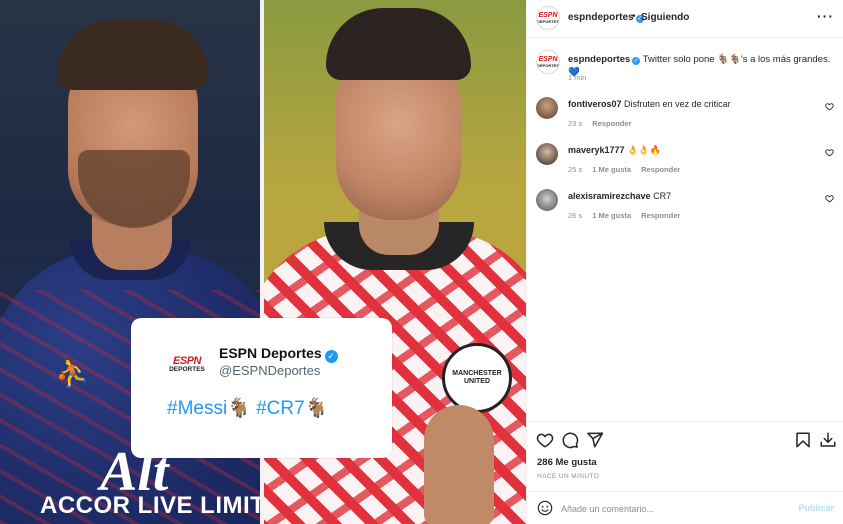 Image resolution: width=843 pixels, height=524 pixels. What do you see at coordinates (595, 104) in the screenshot?
I see `comment-username: fontiveros07` at bounding box center [595, 104].